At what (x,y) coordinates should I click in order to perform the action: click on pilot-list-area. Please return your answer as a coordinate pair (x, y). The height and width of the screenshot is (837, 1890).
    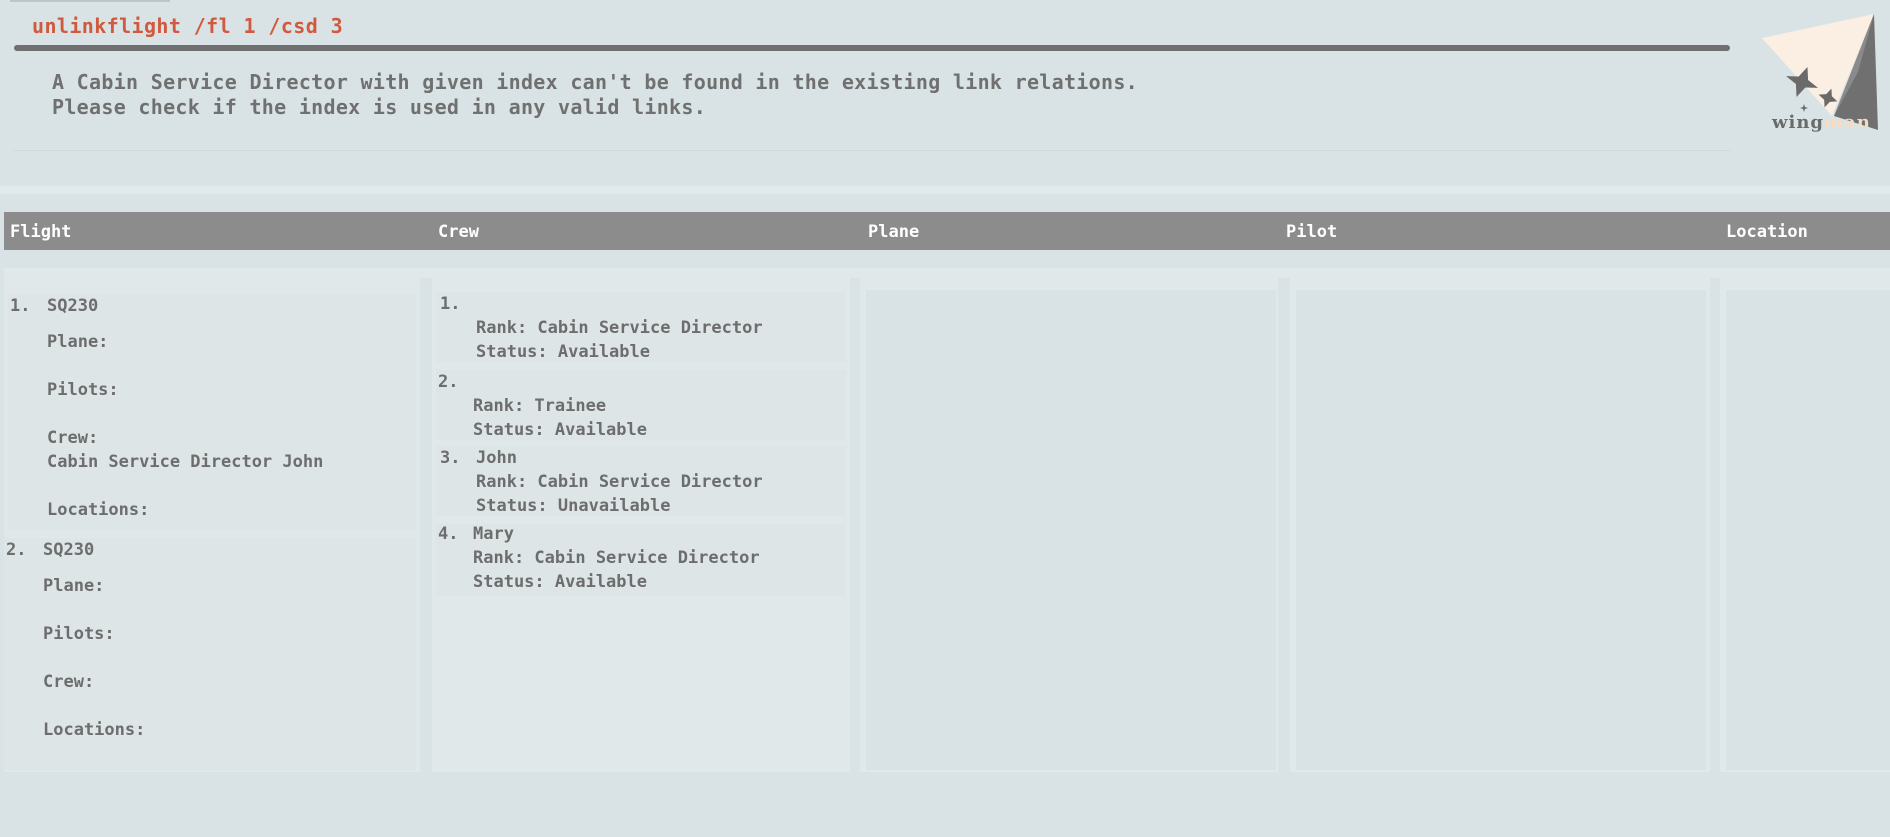
    Looking at the image, I should click on (1501, 530).